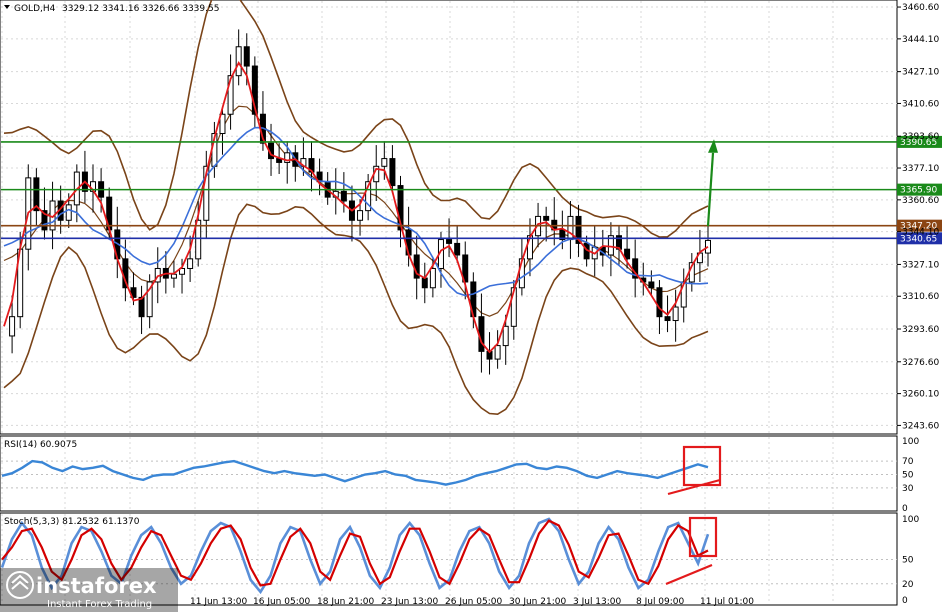 The width and height of the screenshot is (942, 612). I want to click on y-tick-label: 3360.60, so click(920, 201).